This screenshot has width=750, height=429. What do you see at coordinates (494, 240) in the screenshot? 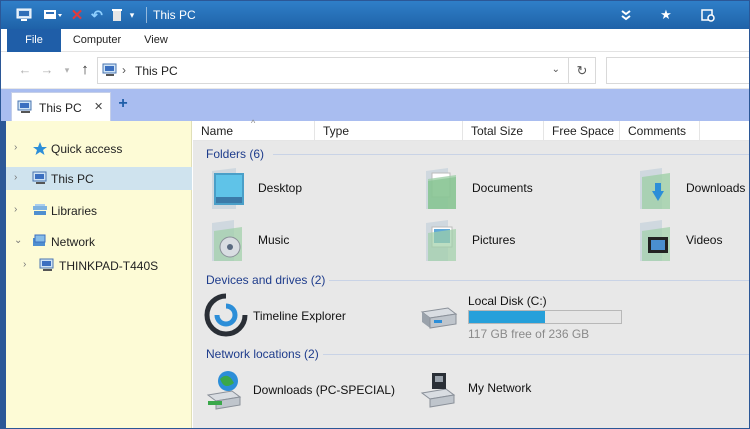
I see `folder-label: Pictures` at bounding box center [494, 240].